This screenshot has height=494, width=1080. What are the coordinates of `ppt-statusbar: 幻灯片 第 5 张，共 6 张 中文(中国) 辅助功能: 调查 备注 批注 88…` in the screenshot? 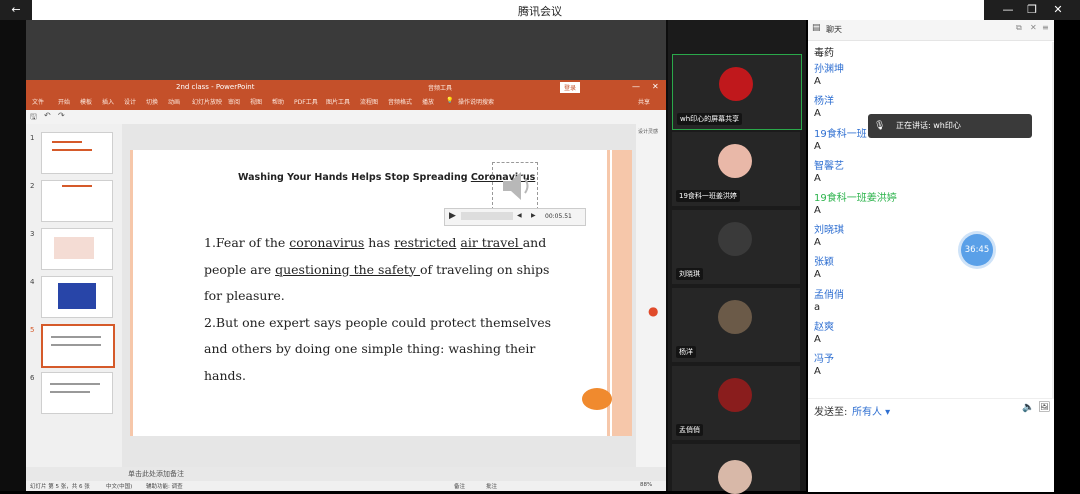 It's located at (346, 486).